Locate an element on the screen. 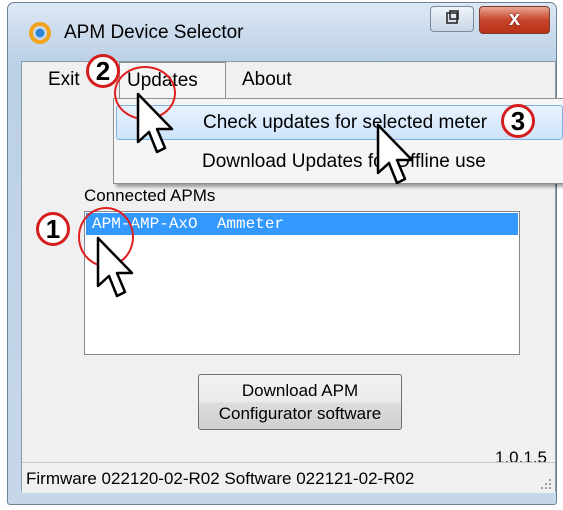 The height and width of the screenshot is (510, 563). app-logo-icon is located at coordinates (40, 33).